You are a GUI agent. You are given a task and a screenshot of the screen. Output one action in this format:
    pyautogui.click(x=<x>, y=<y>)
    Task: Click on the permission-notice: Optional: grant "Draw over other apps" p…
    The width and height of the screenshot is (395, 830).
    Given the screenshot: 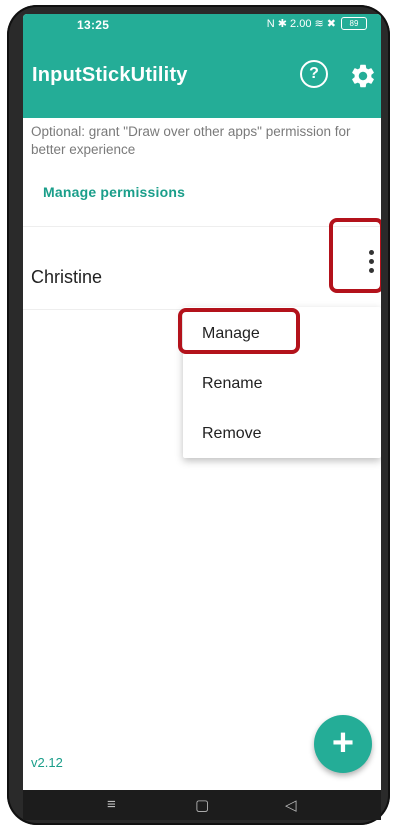 What is the action you would take?
    pyautogui.click(x=191, y=140)
    